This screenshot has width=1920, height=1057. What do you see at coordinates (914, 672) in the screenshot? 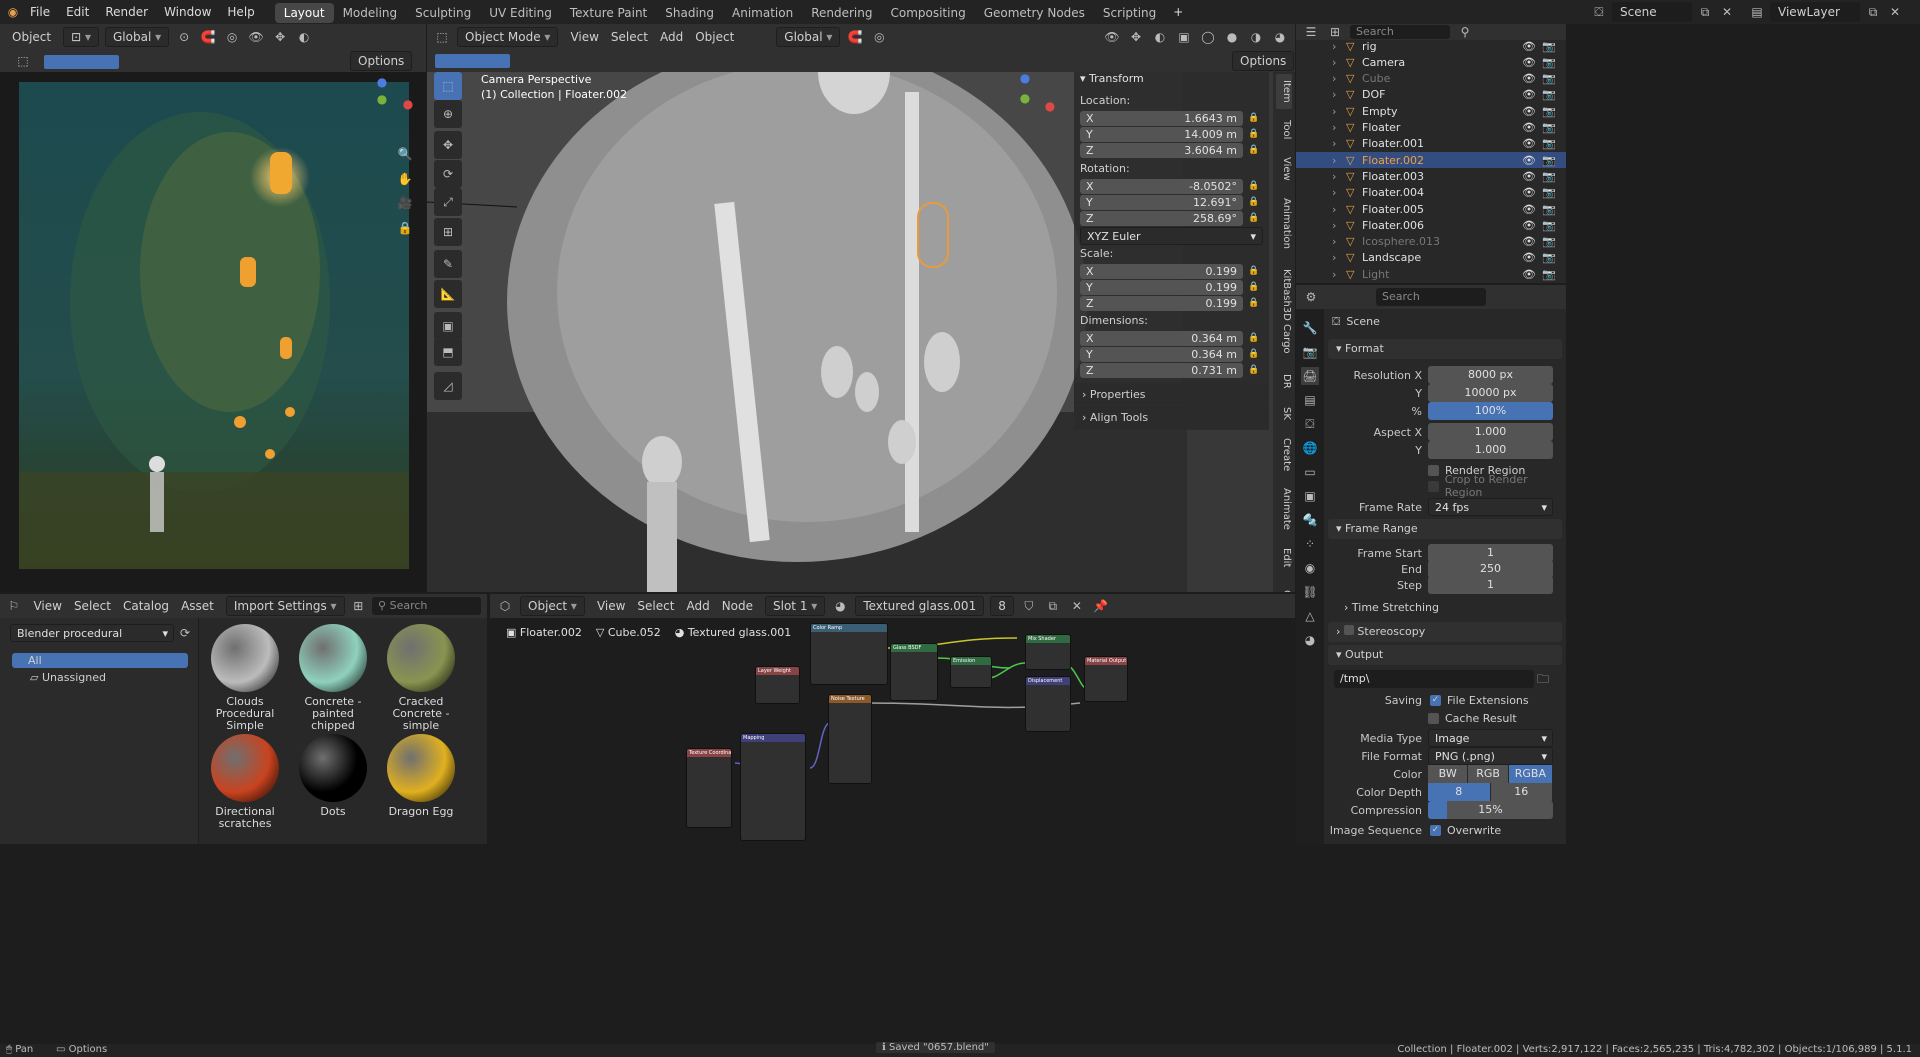
I see `node-glass-bsdf: Glass BSDF` at bounding box center [914, 672].